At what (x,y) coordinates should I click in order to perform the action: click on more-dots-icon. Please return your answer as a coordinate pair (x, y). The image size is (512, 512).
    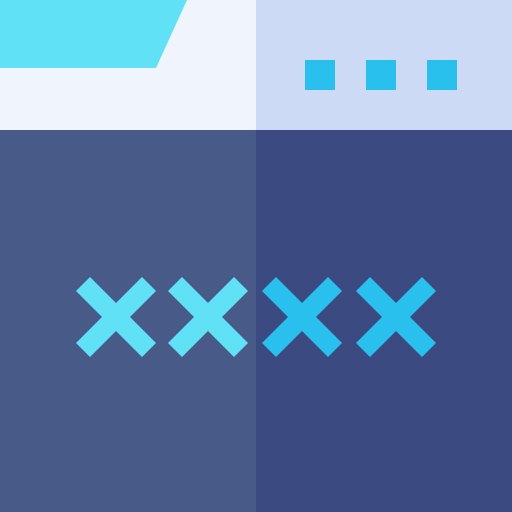
    Looking at the image, I should click on (381, 75).